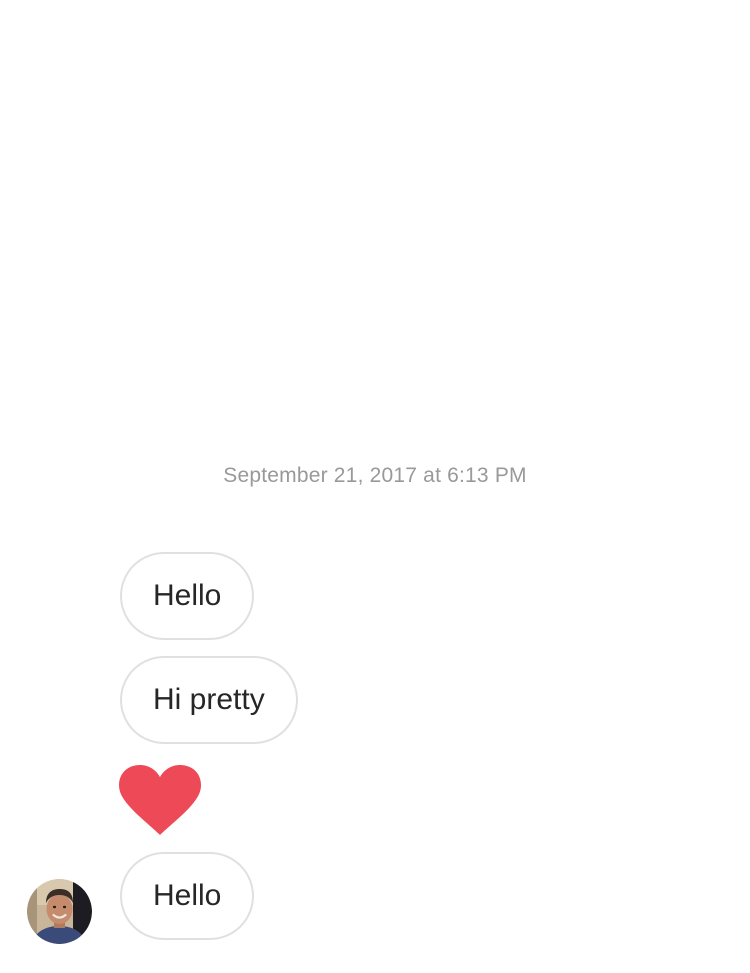  What do you see at coordinates (375, 475) in the screenshot?
I see `message-timestamp: September 21, 2017 at 6:13 PM` at bounding box center [375, 475].